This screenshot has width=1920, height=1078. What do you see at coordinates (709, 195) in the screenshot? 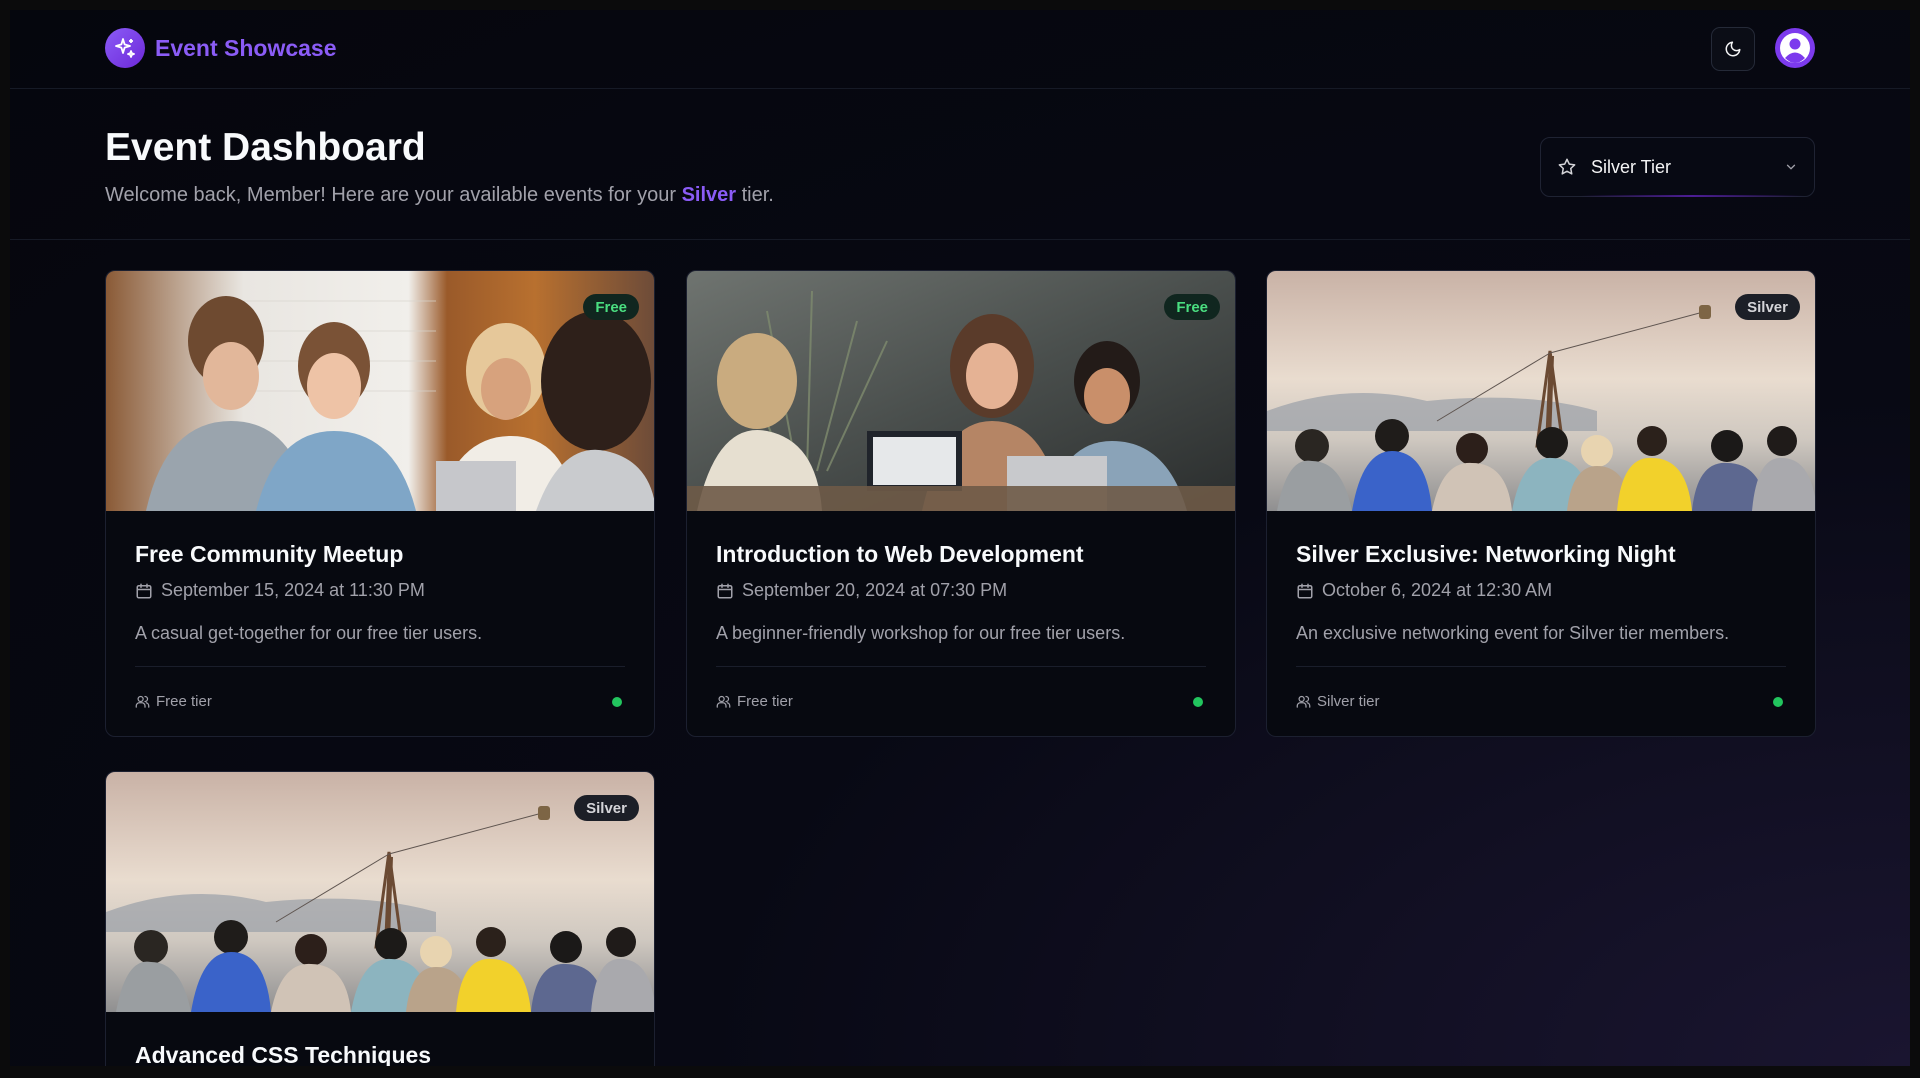
I see `welcome-tier: Silver` at bounding box center [709, 195].